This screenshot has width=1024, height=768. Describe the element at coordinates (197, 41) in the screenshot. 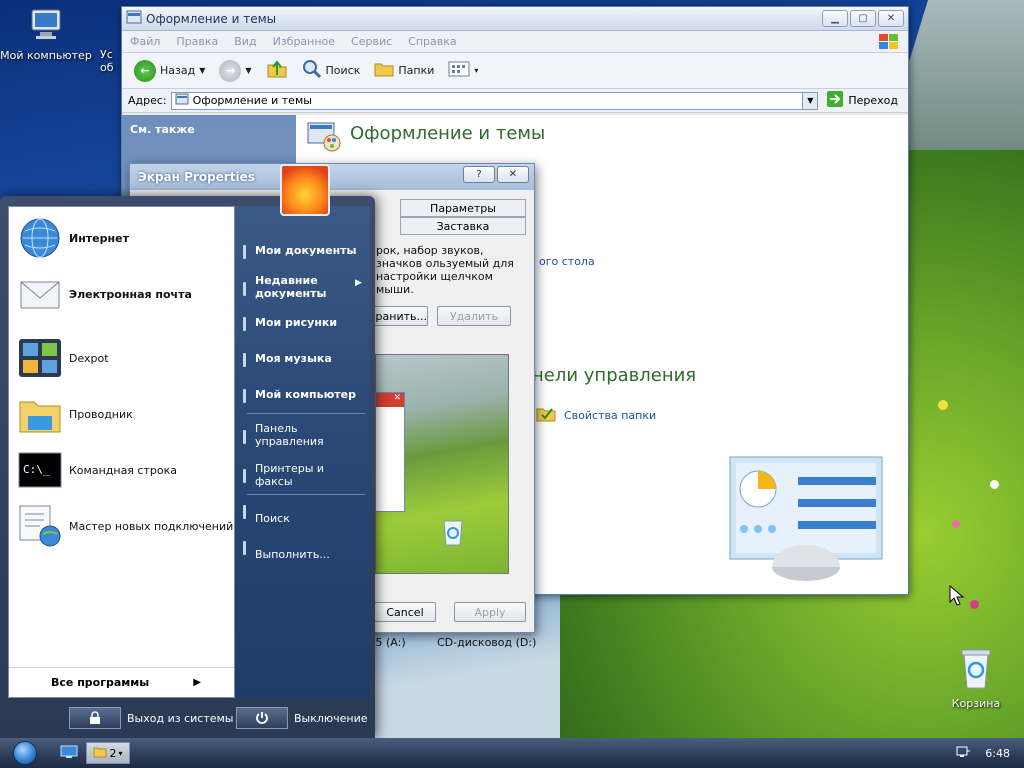

I see `menu-edit: Правка` at that location.